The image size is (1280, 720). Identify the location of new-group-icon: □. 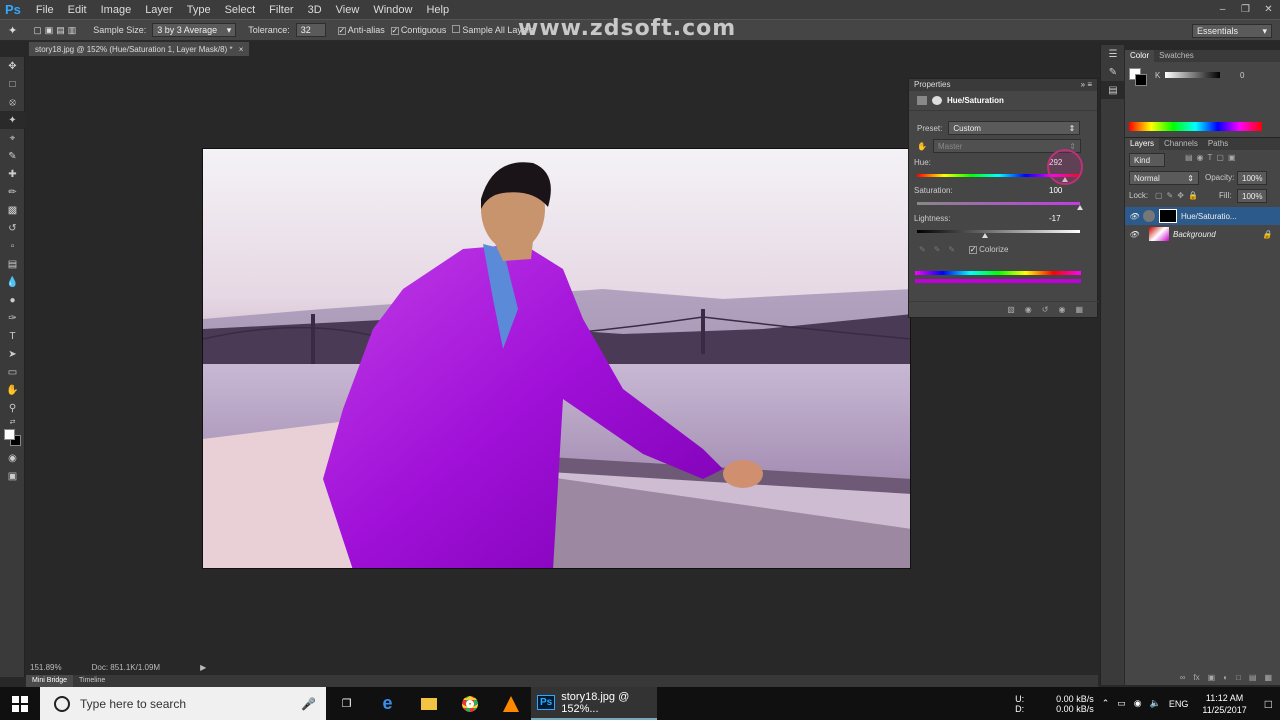
(1238, 679).